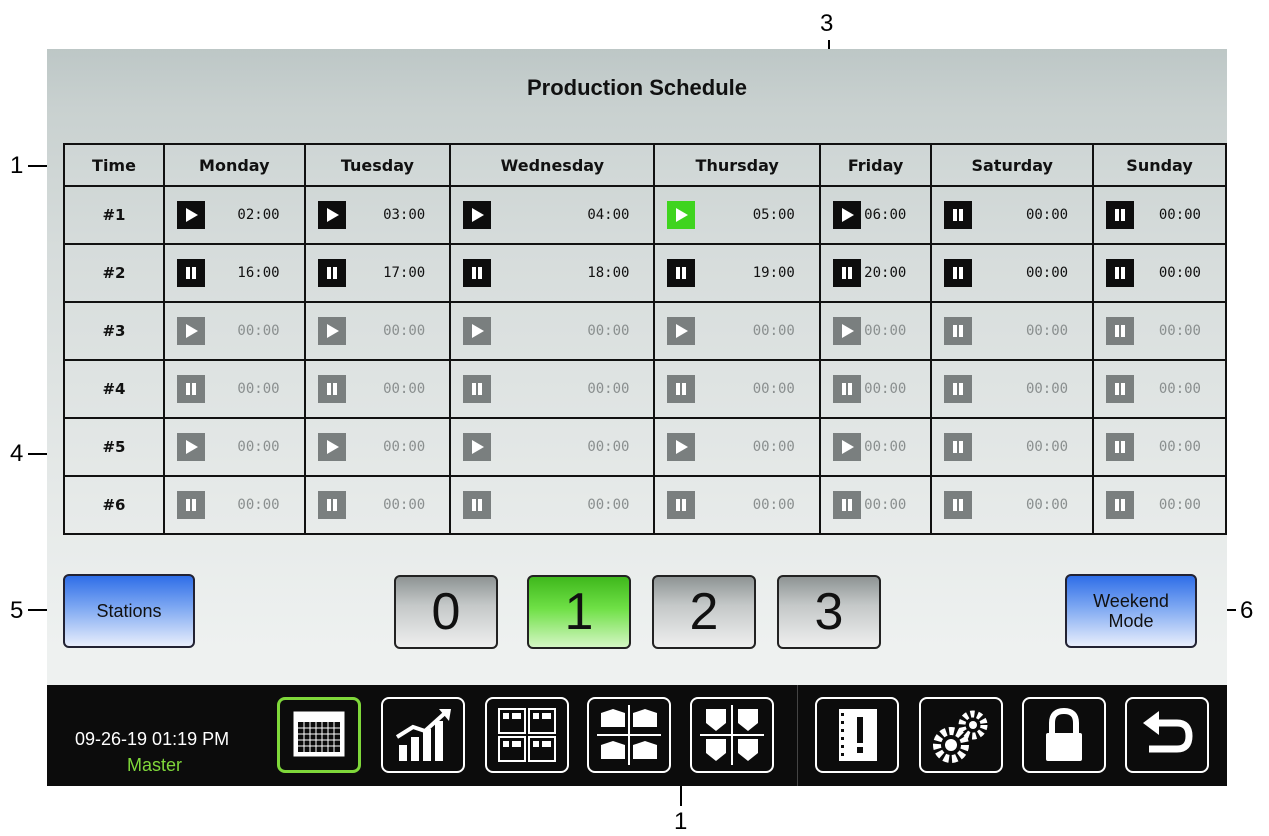 The width and height of the screenshot is (1269, 836). I want to click on grid-view-button, so click(527, 735).